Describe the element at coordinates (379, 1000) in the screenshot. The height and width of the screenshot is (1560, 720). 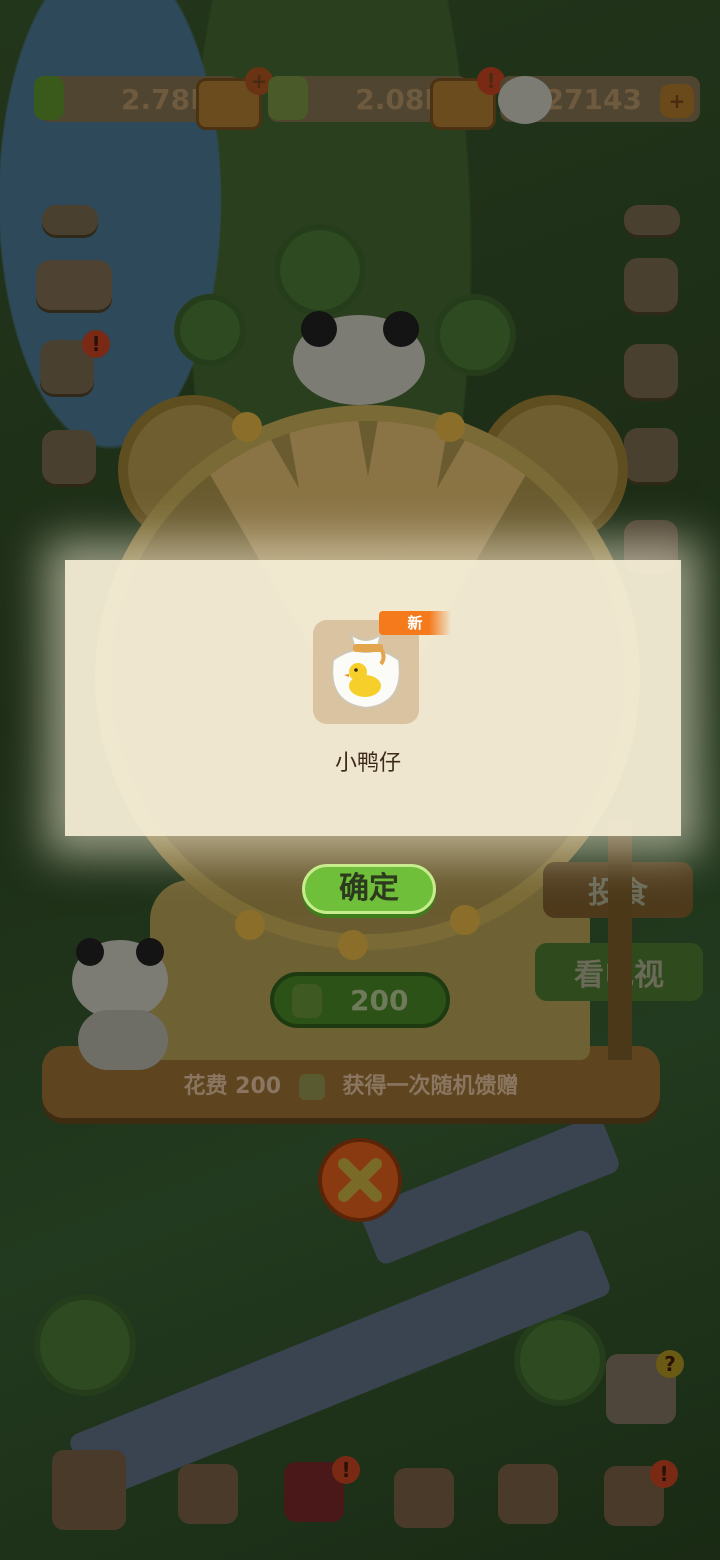
I see `spin-cost-value: 200` at that location.